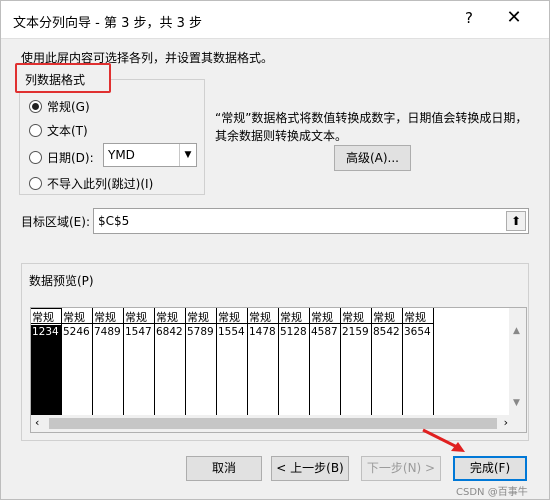  Describe the element at coordinates (387, 362) in the screenshot. I see `preview-column: 常规 8542` at that location.